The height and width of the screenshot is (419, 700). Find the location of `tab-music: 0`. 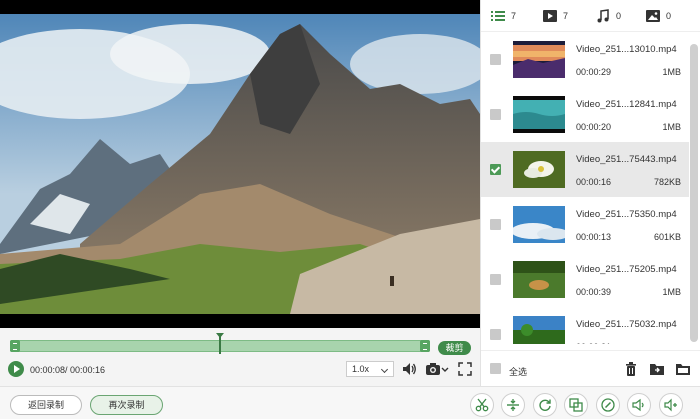

tab-music: 0 is located at coordinates (608, 16).